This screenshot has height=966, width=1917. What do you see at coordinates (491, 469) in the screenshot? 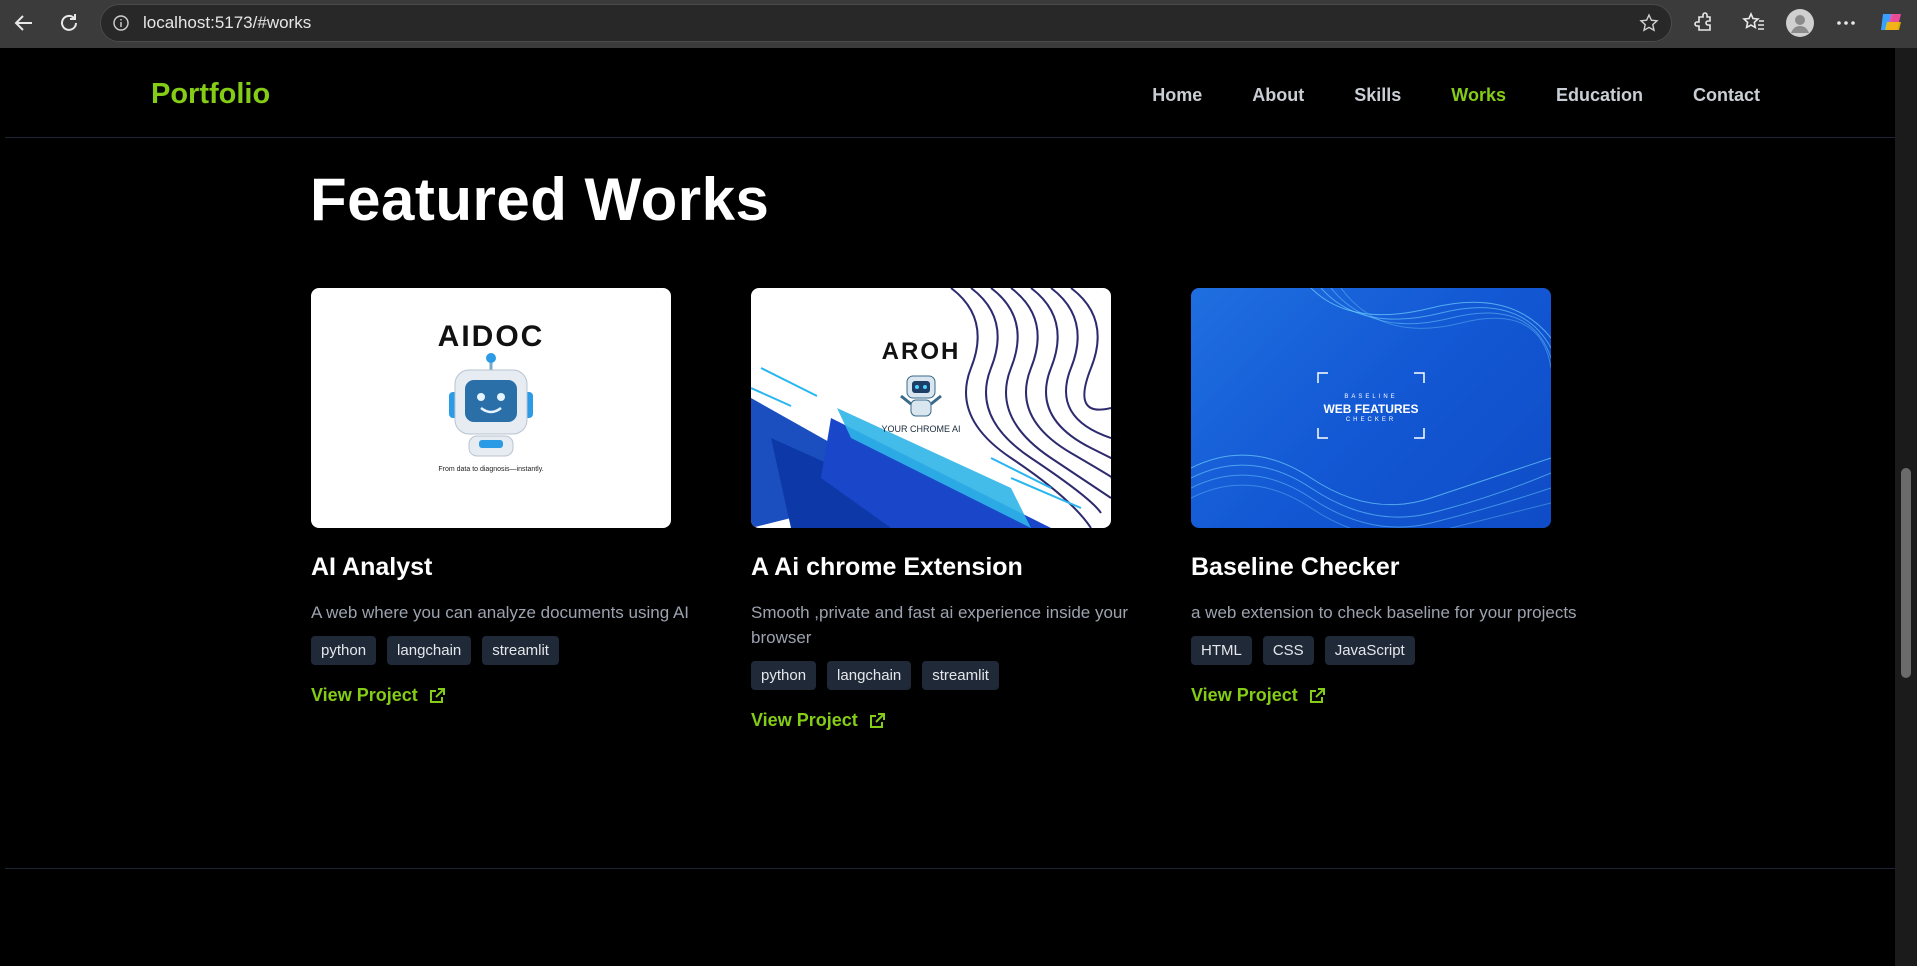
I see `image-caption: From data to diagnosis—instantly.` at bounding box center [491, 469].